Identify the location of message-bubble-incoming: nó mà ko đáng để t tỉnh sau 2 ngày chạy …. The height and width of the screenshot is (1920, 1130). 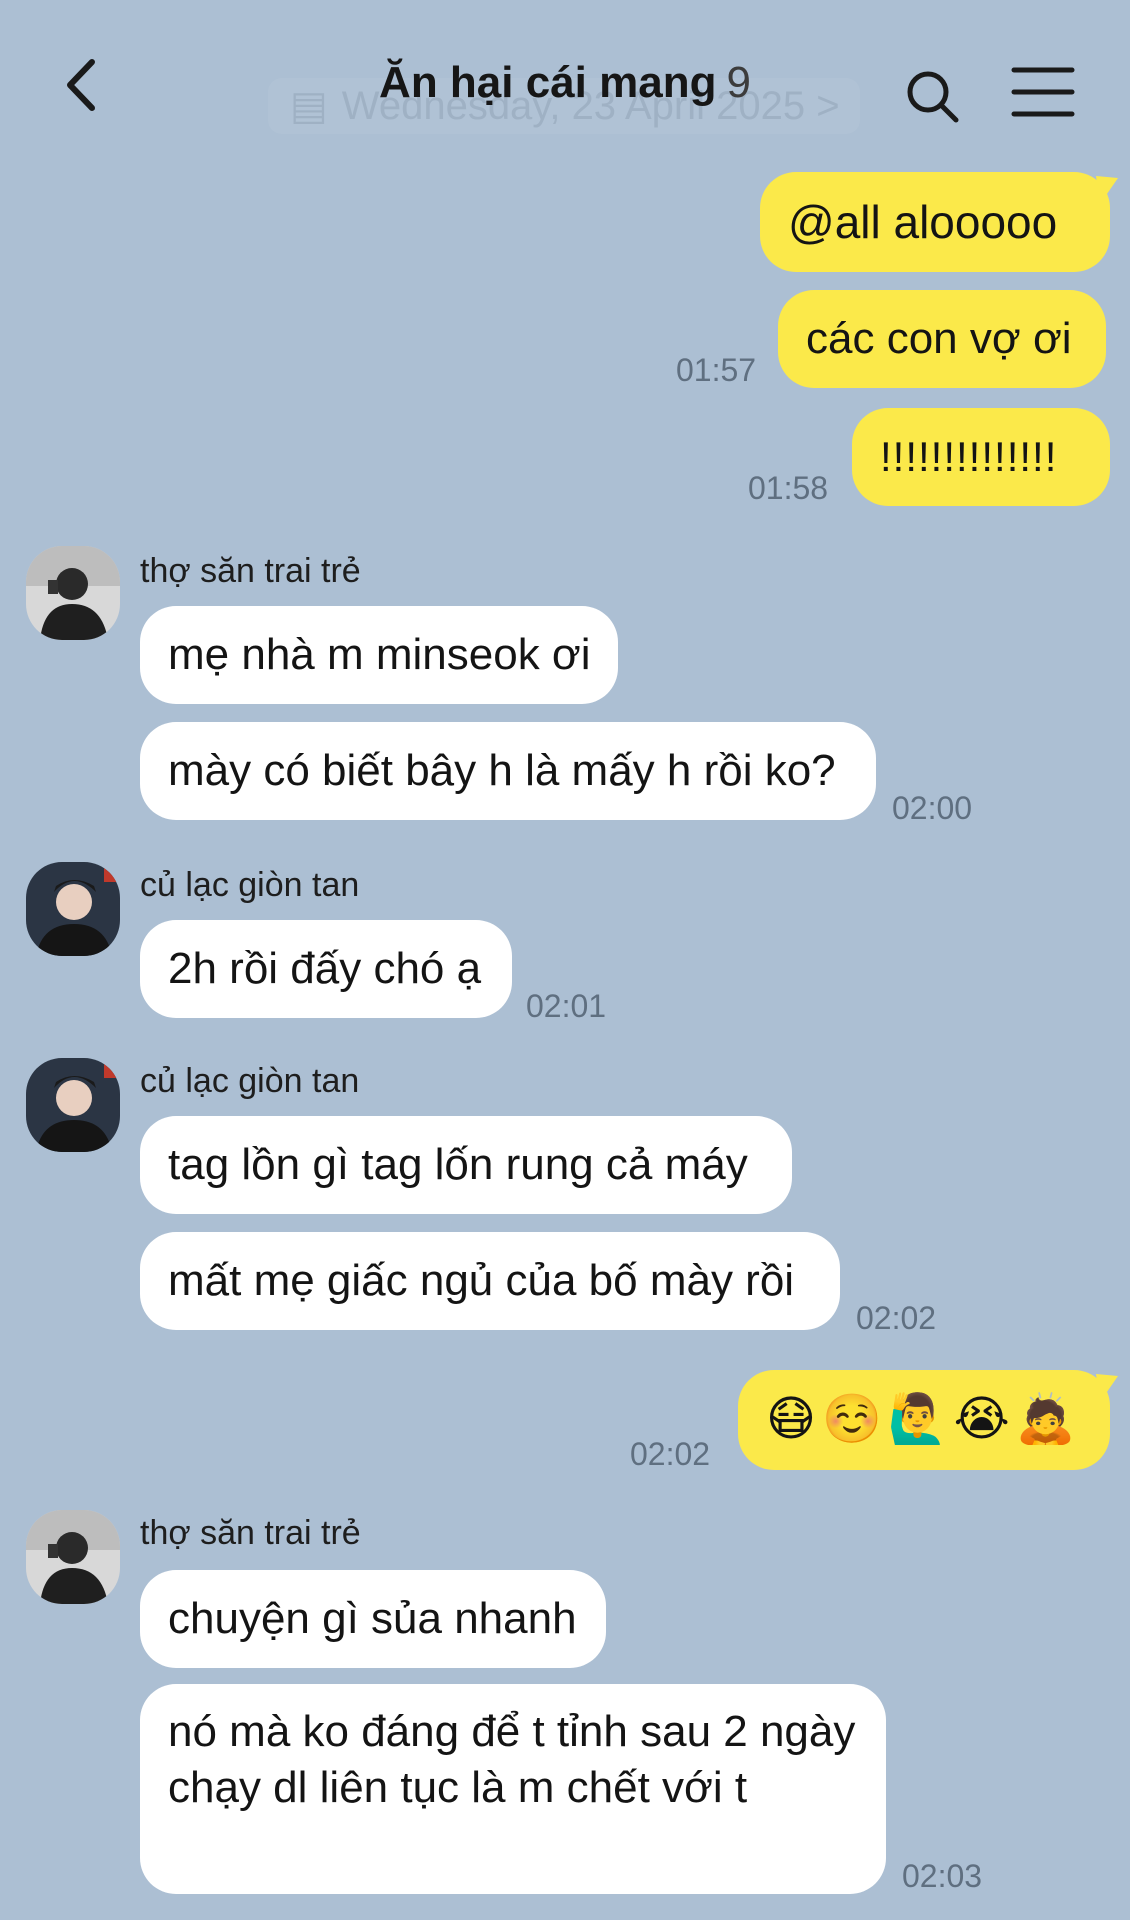
(513, 1789).